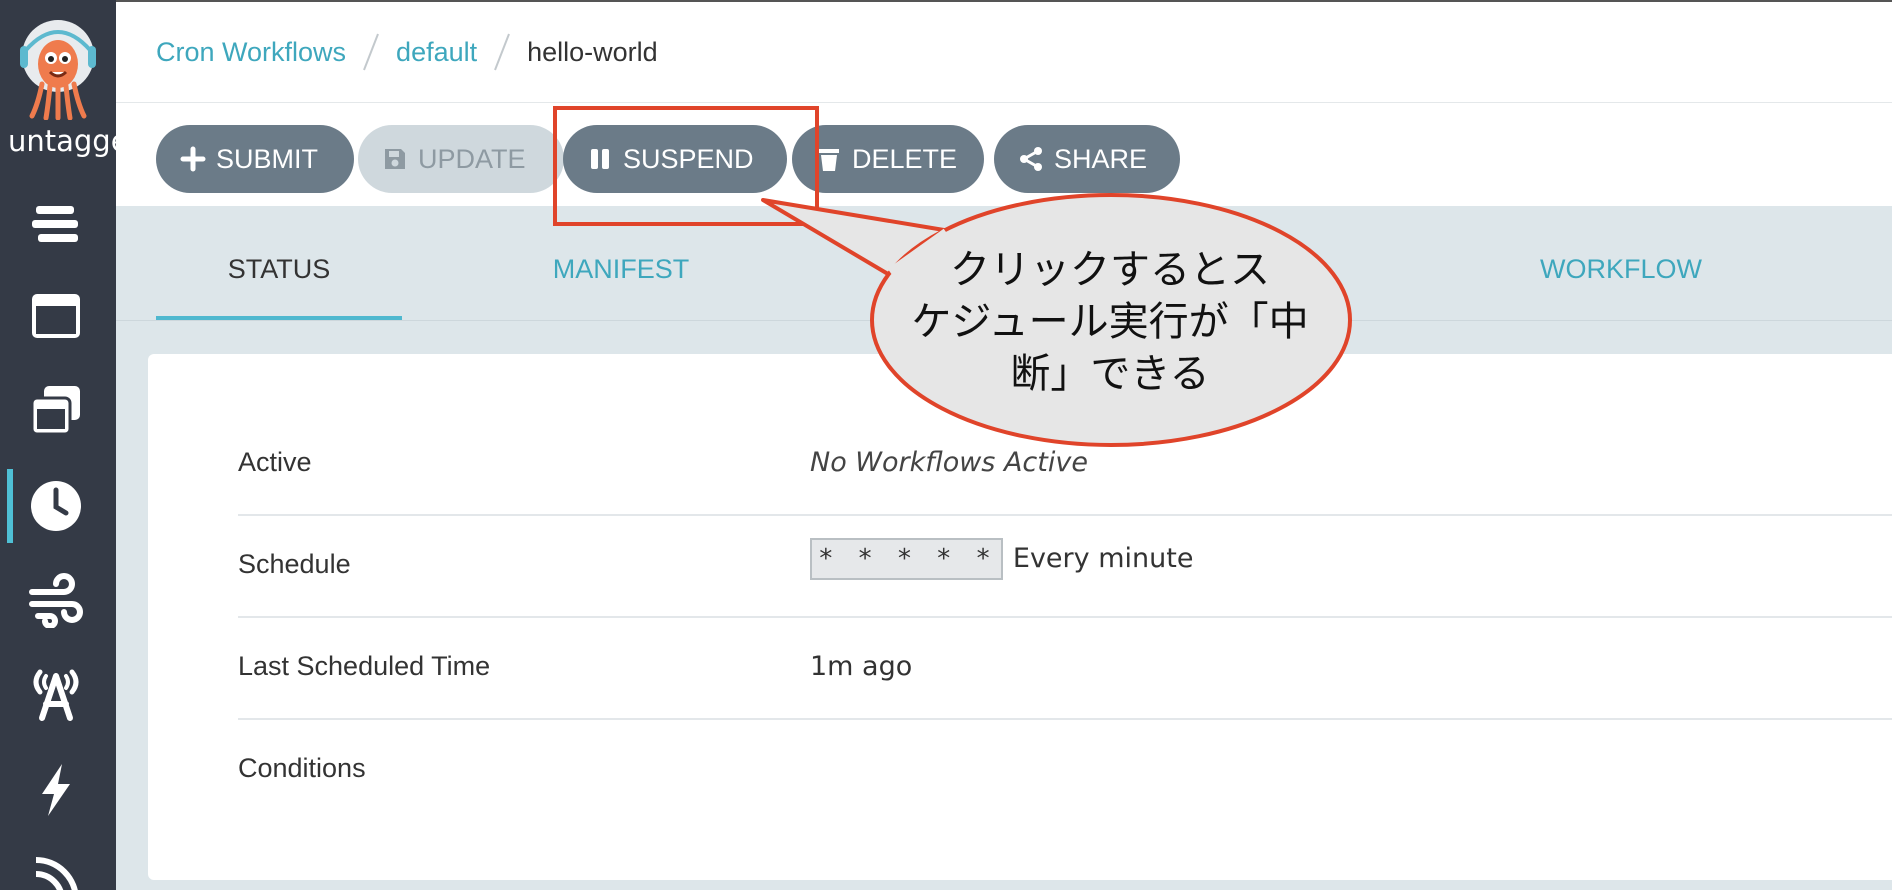 Image resolution: width=1892 pixels, height=890 pixels. What do you see at coordinates (621, 269) in the screenshot?
I see `tab-manifest: MANIFEST` at bounding box center [621, 269].